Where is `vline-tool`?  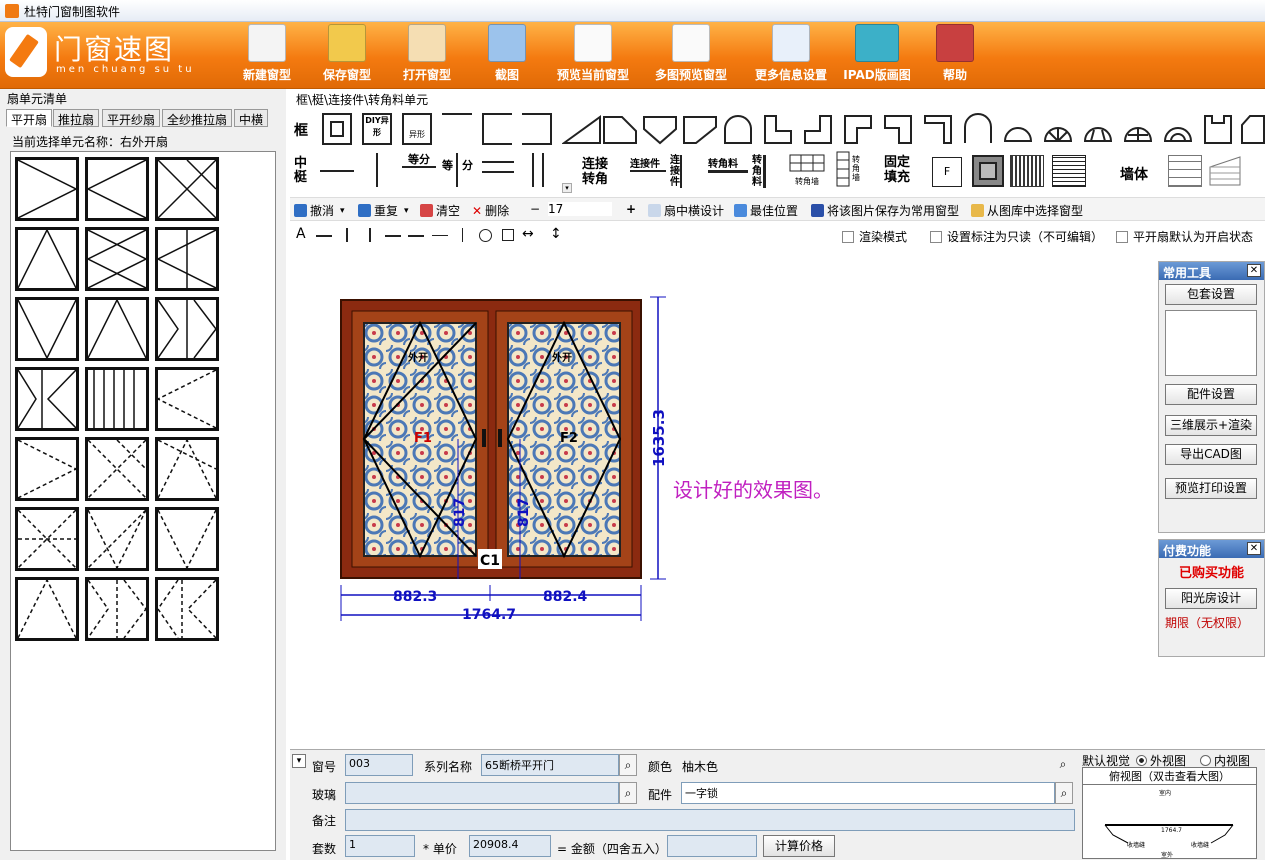 vline-tool is located at coordinates (462, 235).